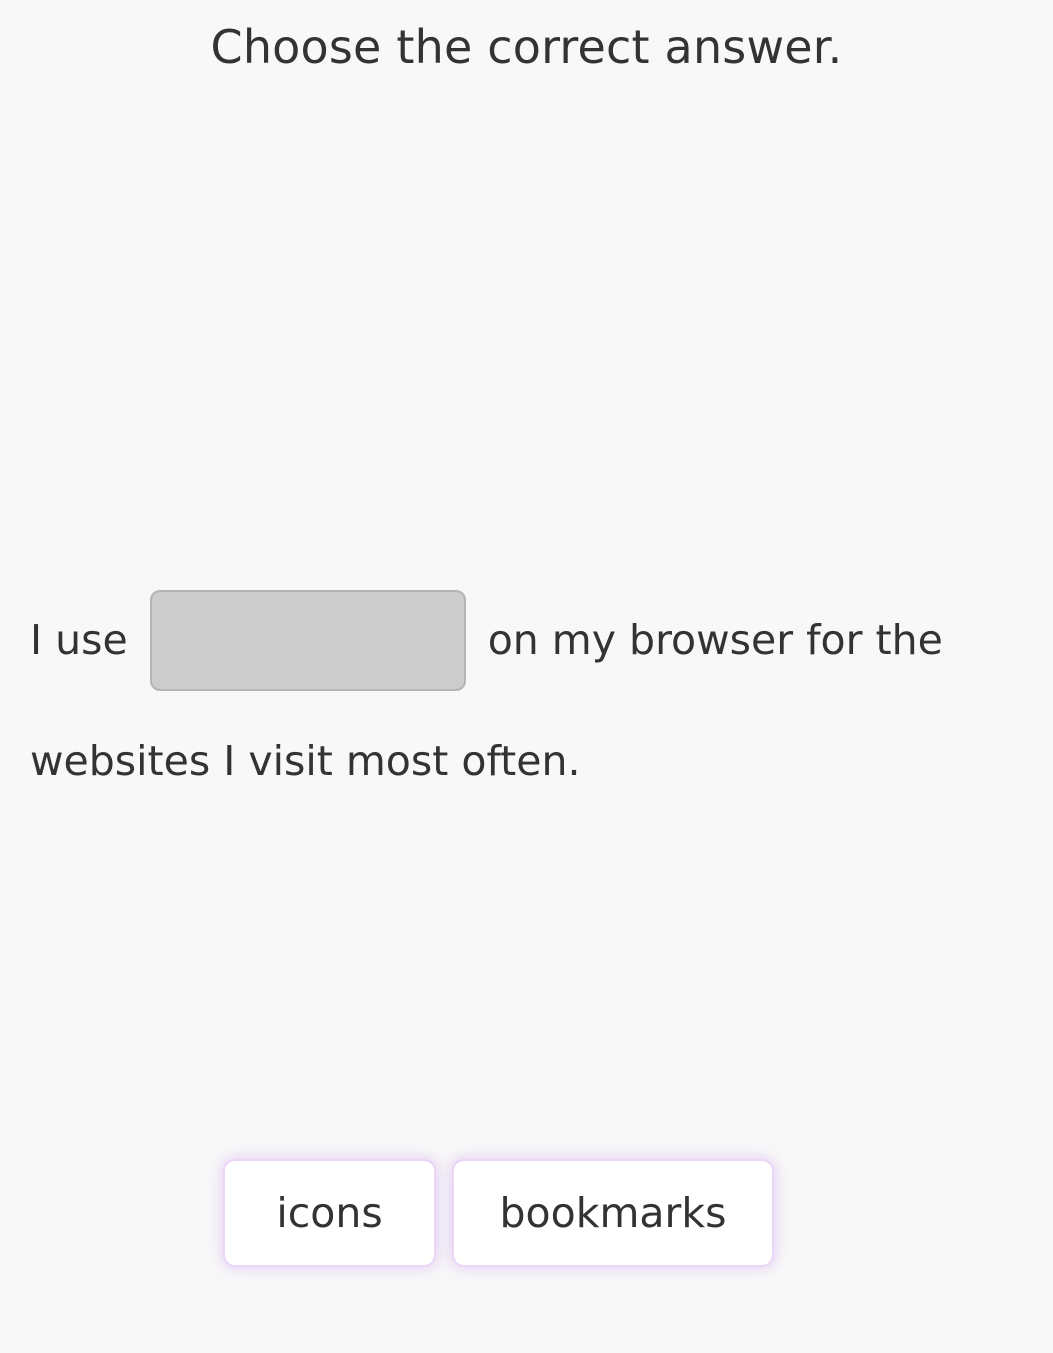 The width and height of the screenshot is (1053, 1353). I want to click on option-bookmarks-button: bookmarks, so click(613, 1213).